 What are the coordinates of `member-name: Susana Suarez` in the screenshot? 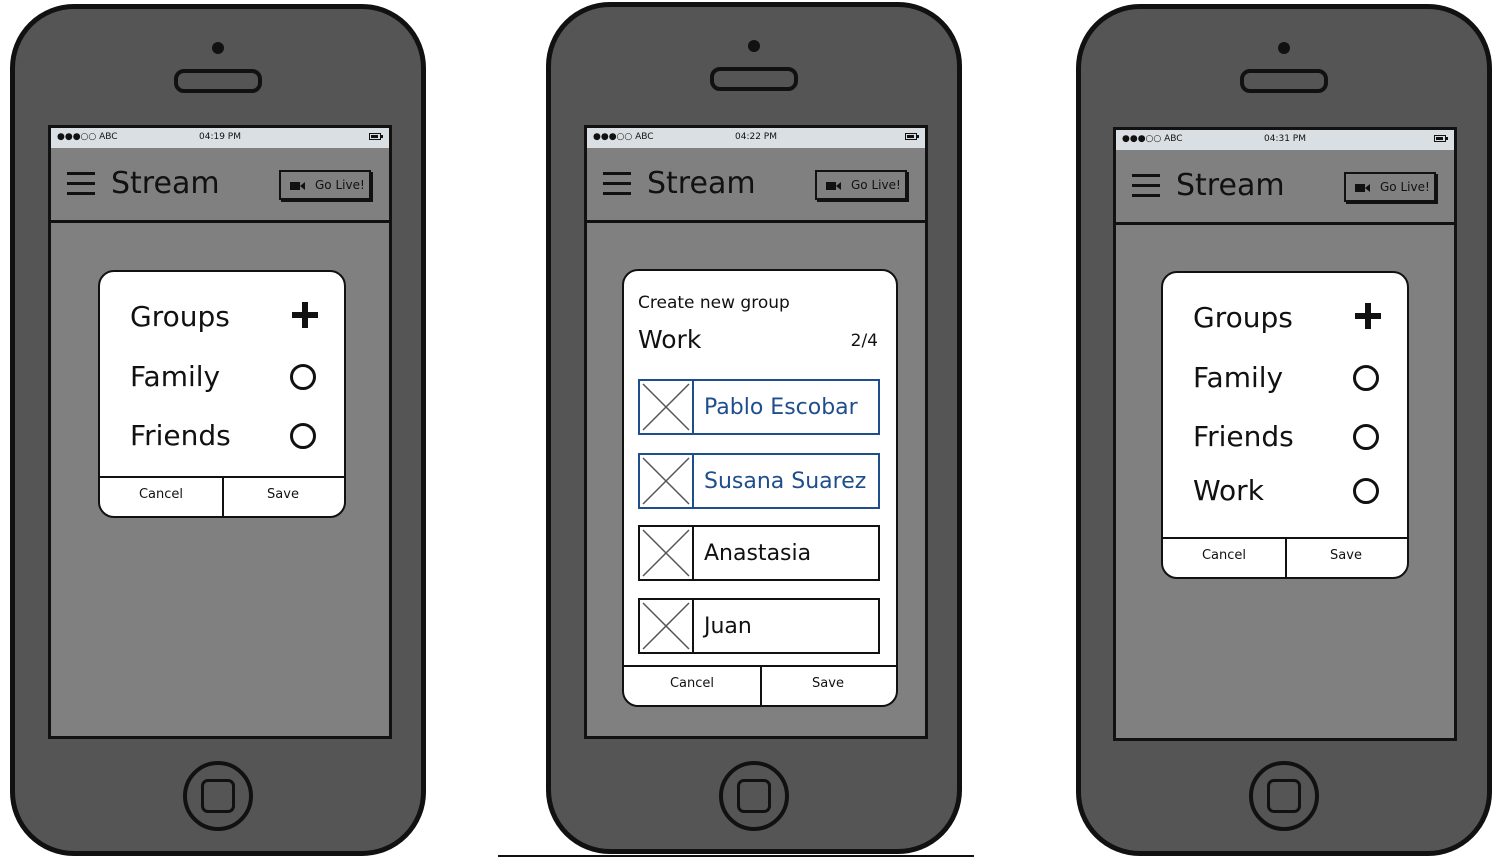 It's located at (785, 481).